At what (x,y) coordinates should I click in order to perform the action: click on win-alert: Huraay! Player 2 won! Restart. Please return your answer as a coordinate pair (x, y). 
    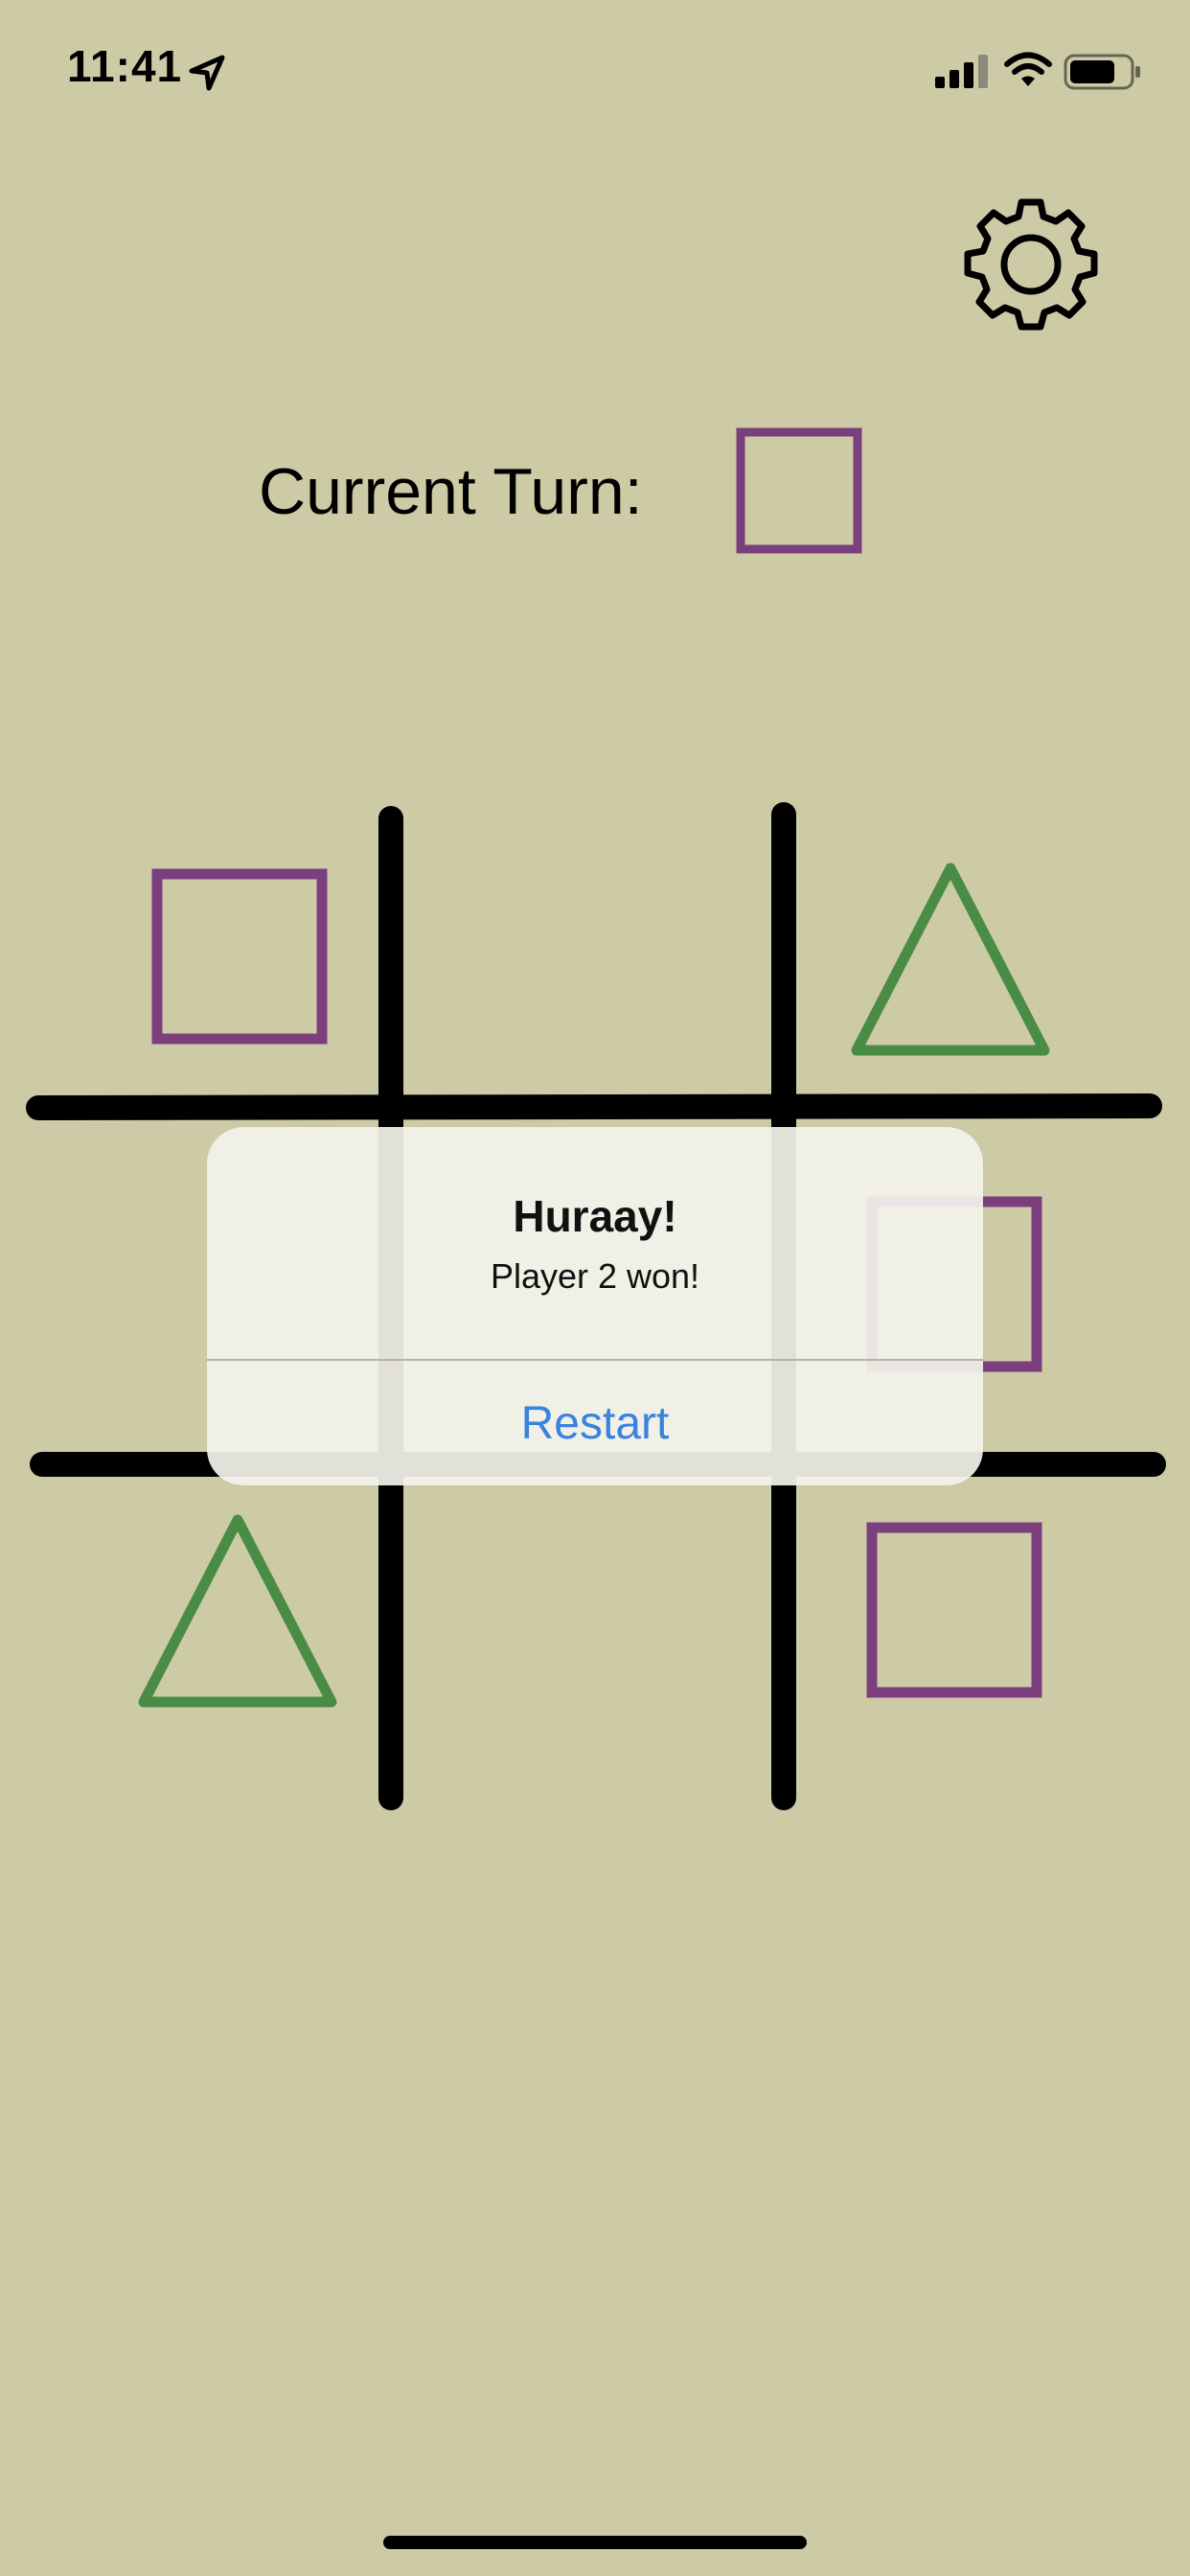
    Looking at the image, I should click on (595, 1306).